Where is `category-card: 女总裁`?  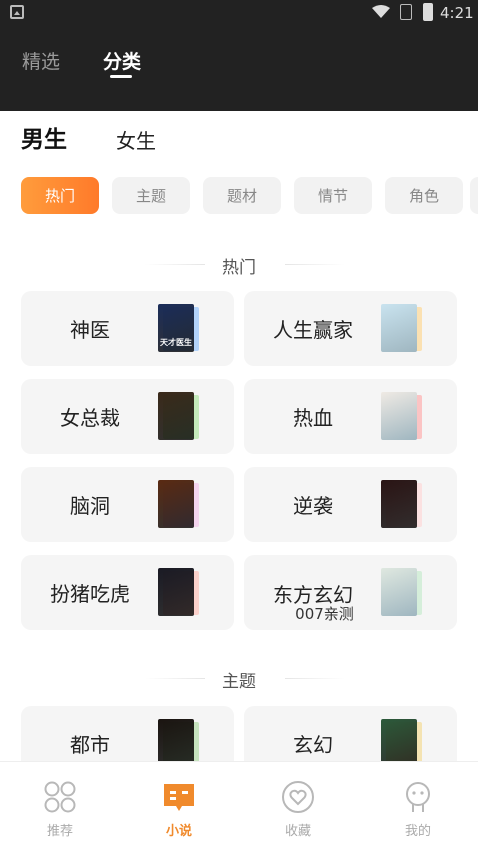
category-card: 女总裁 is located at coordinates (127, 416).